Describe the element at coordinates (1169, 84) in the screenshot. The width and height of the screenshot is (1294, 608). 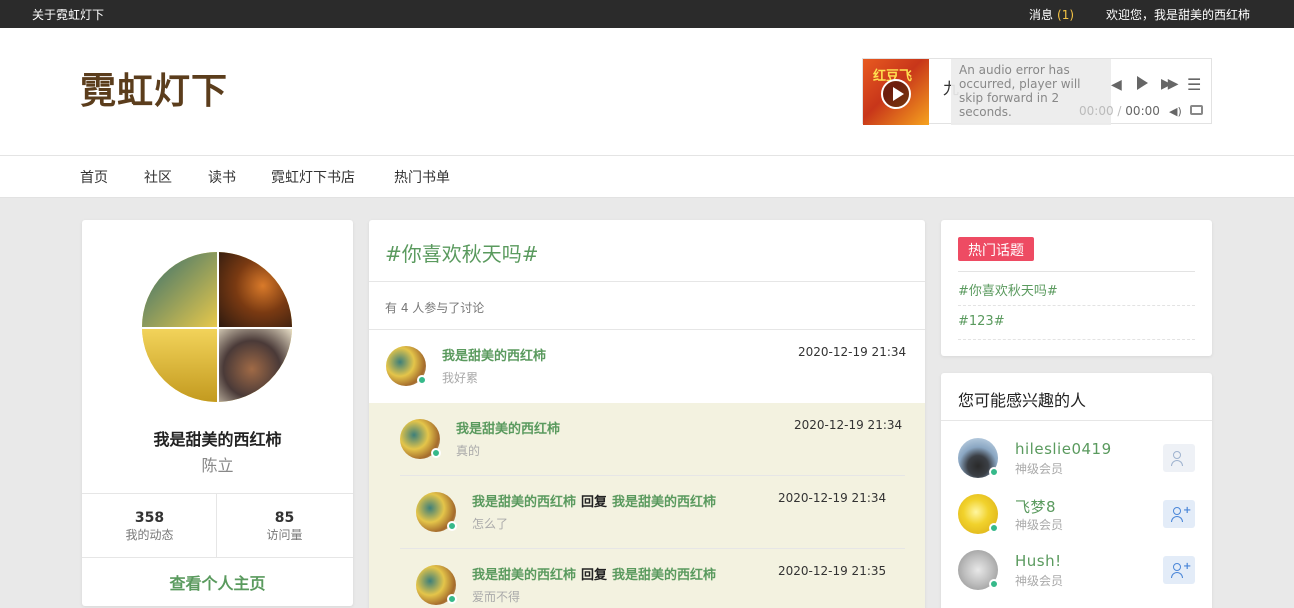
I see `next-track-icon: ▶▶` at that location.